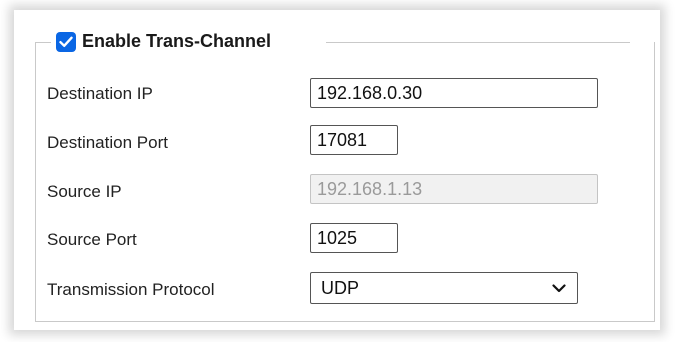 The width and height of the screenshot is (678, 342). I want to click on source-port-label: Source Port, so click(92, 239).